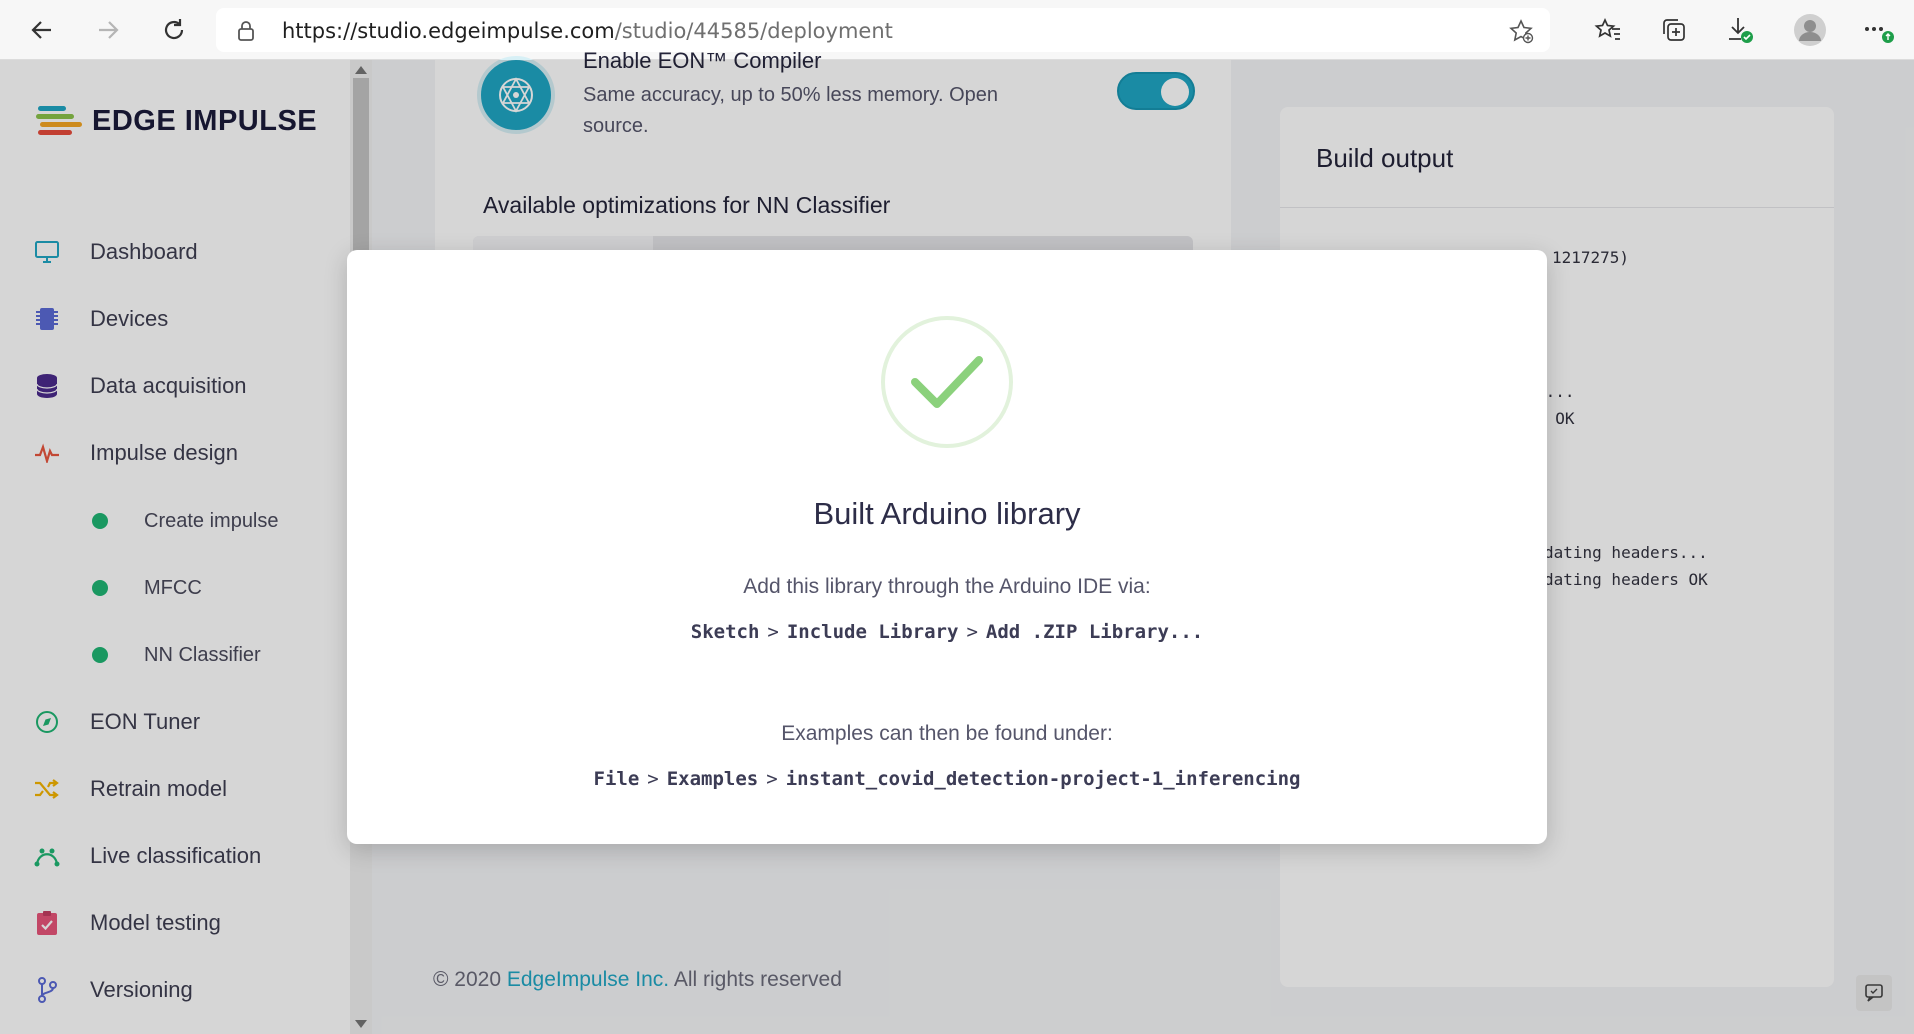 The width and height of the screenshot is (1914, 1034). Describe the element at coordinates (1879, 35) in the screenshot. I see `more-icon` at that location.